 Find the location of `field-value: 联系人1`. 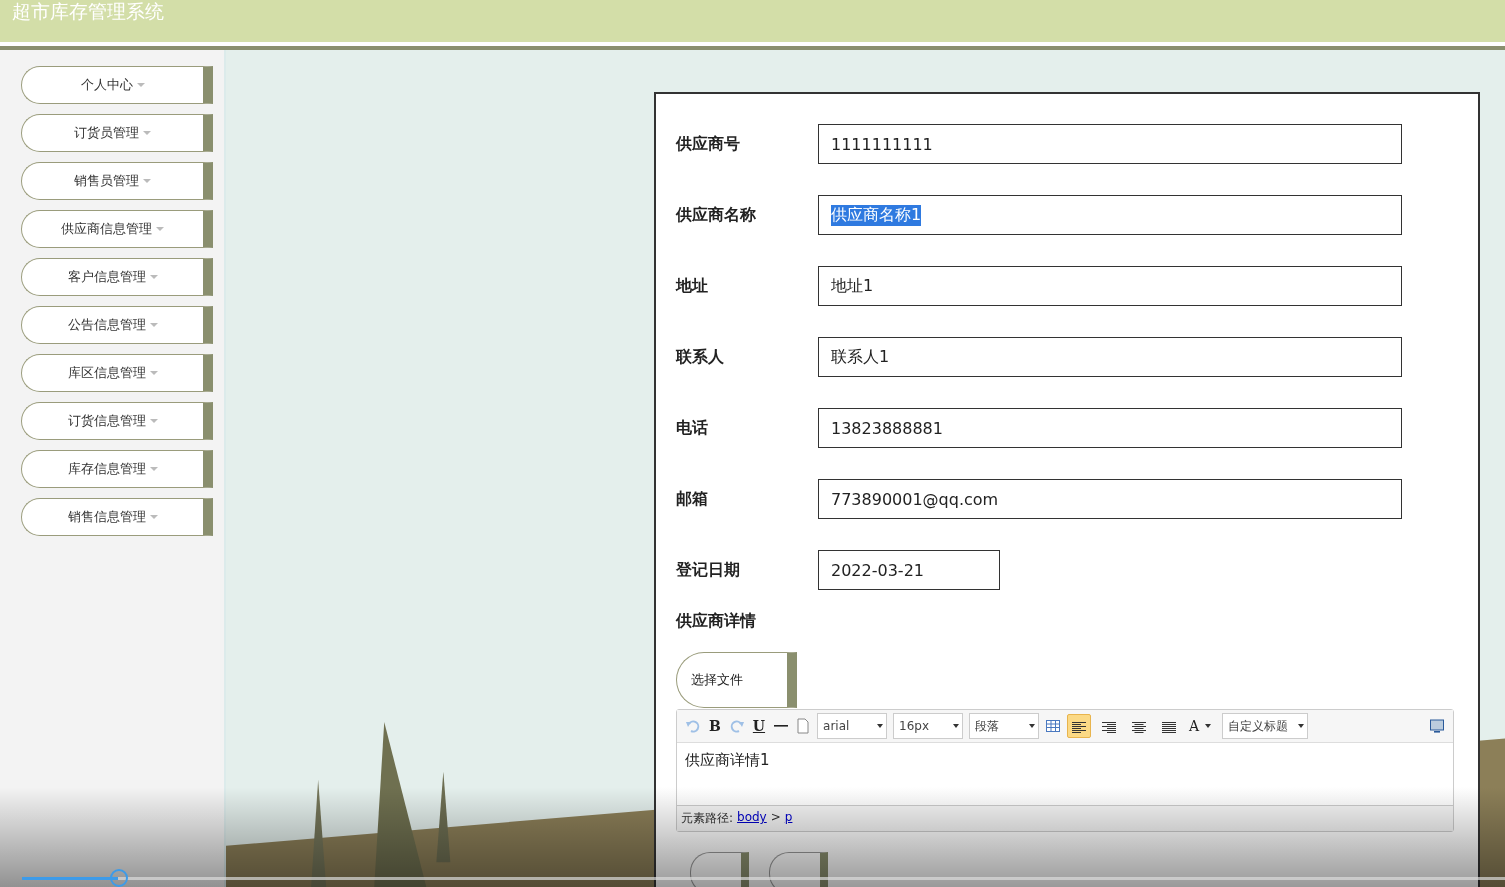

field-value: 联系人1 is located at coordinates (860, 357).